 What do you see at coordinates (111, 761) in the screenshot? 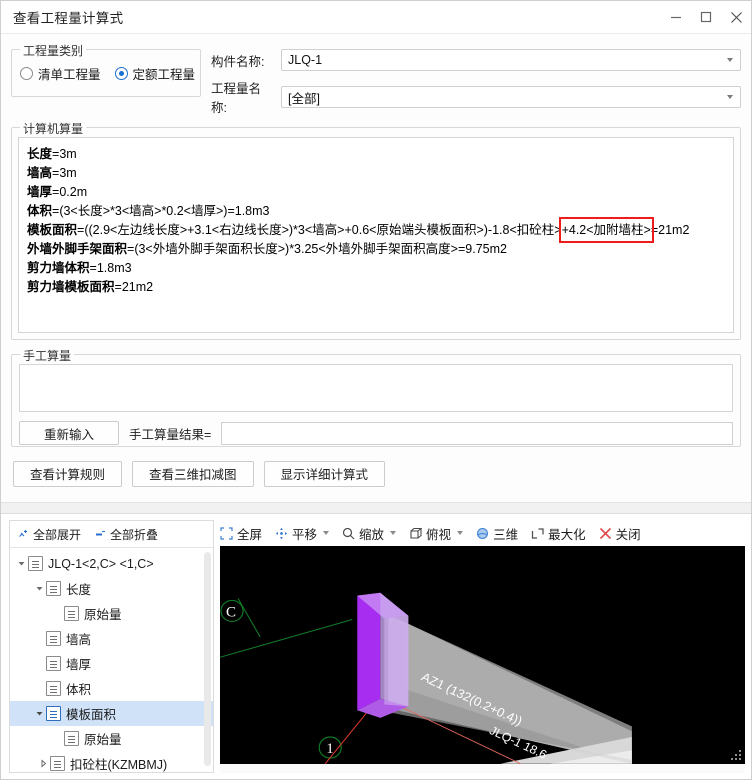
I see `tree-node-deduct-column: 扣砼柱(KZMBMJ)` at bounding box center [111, 761].